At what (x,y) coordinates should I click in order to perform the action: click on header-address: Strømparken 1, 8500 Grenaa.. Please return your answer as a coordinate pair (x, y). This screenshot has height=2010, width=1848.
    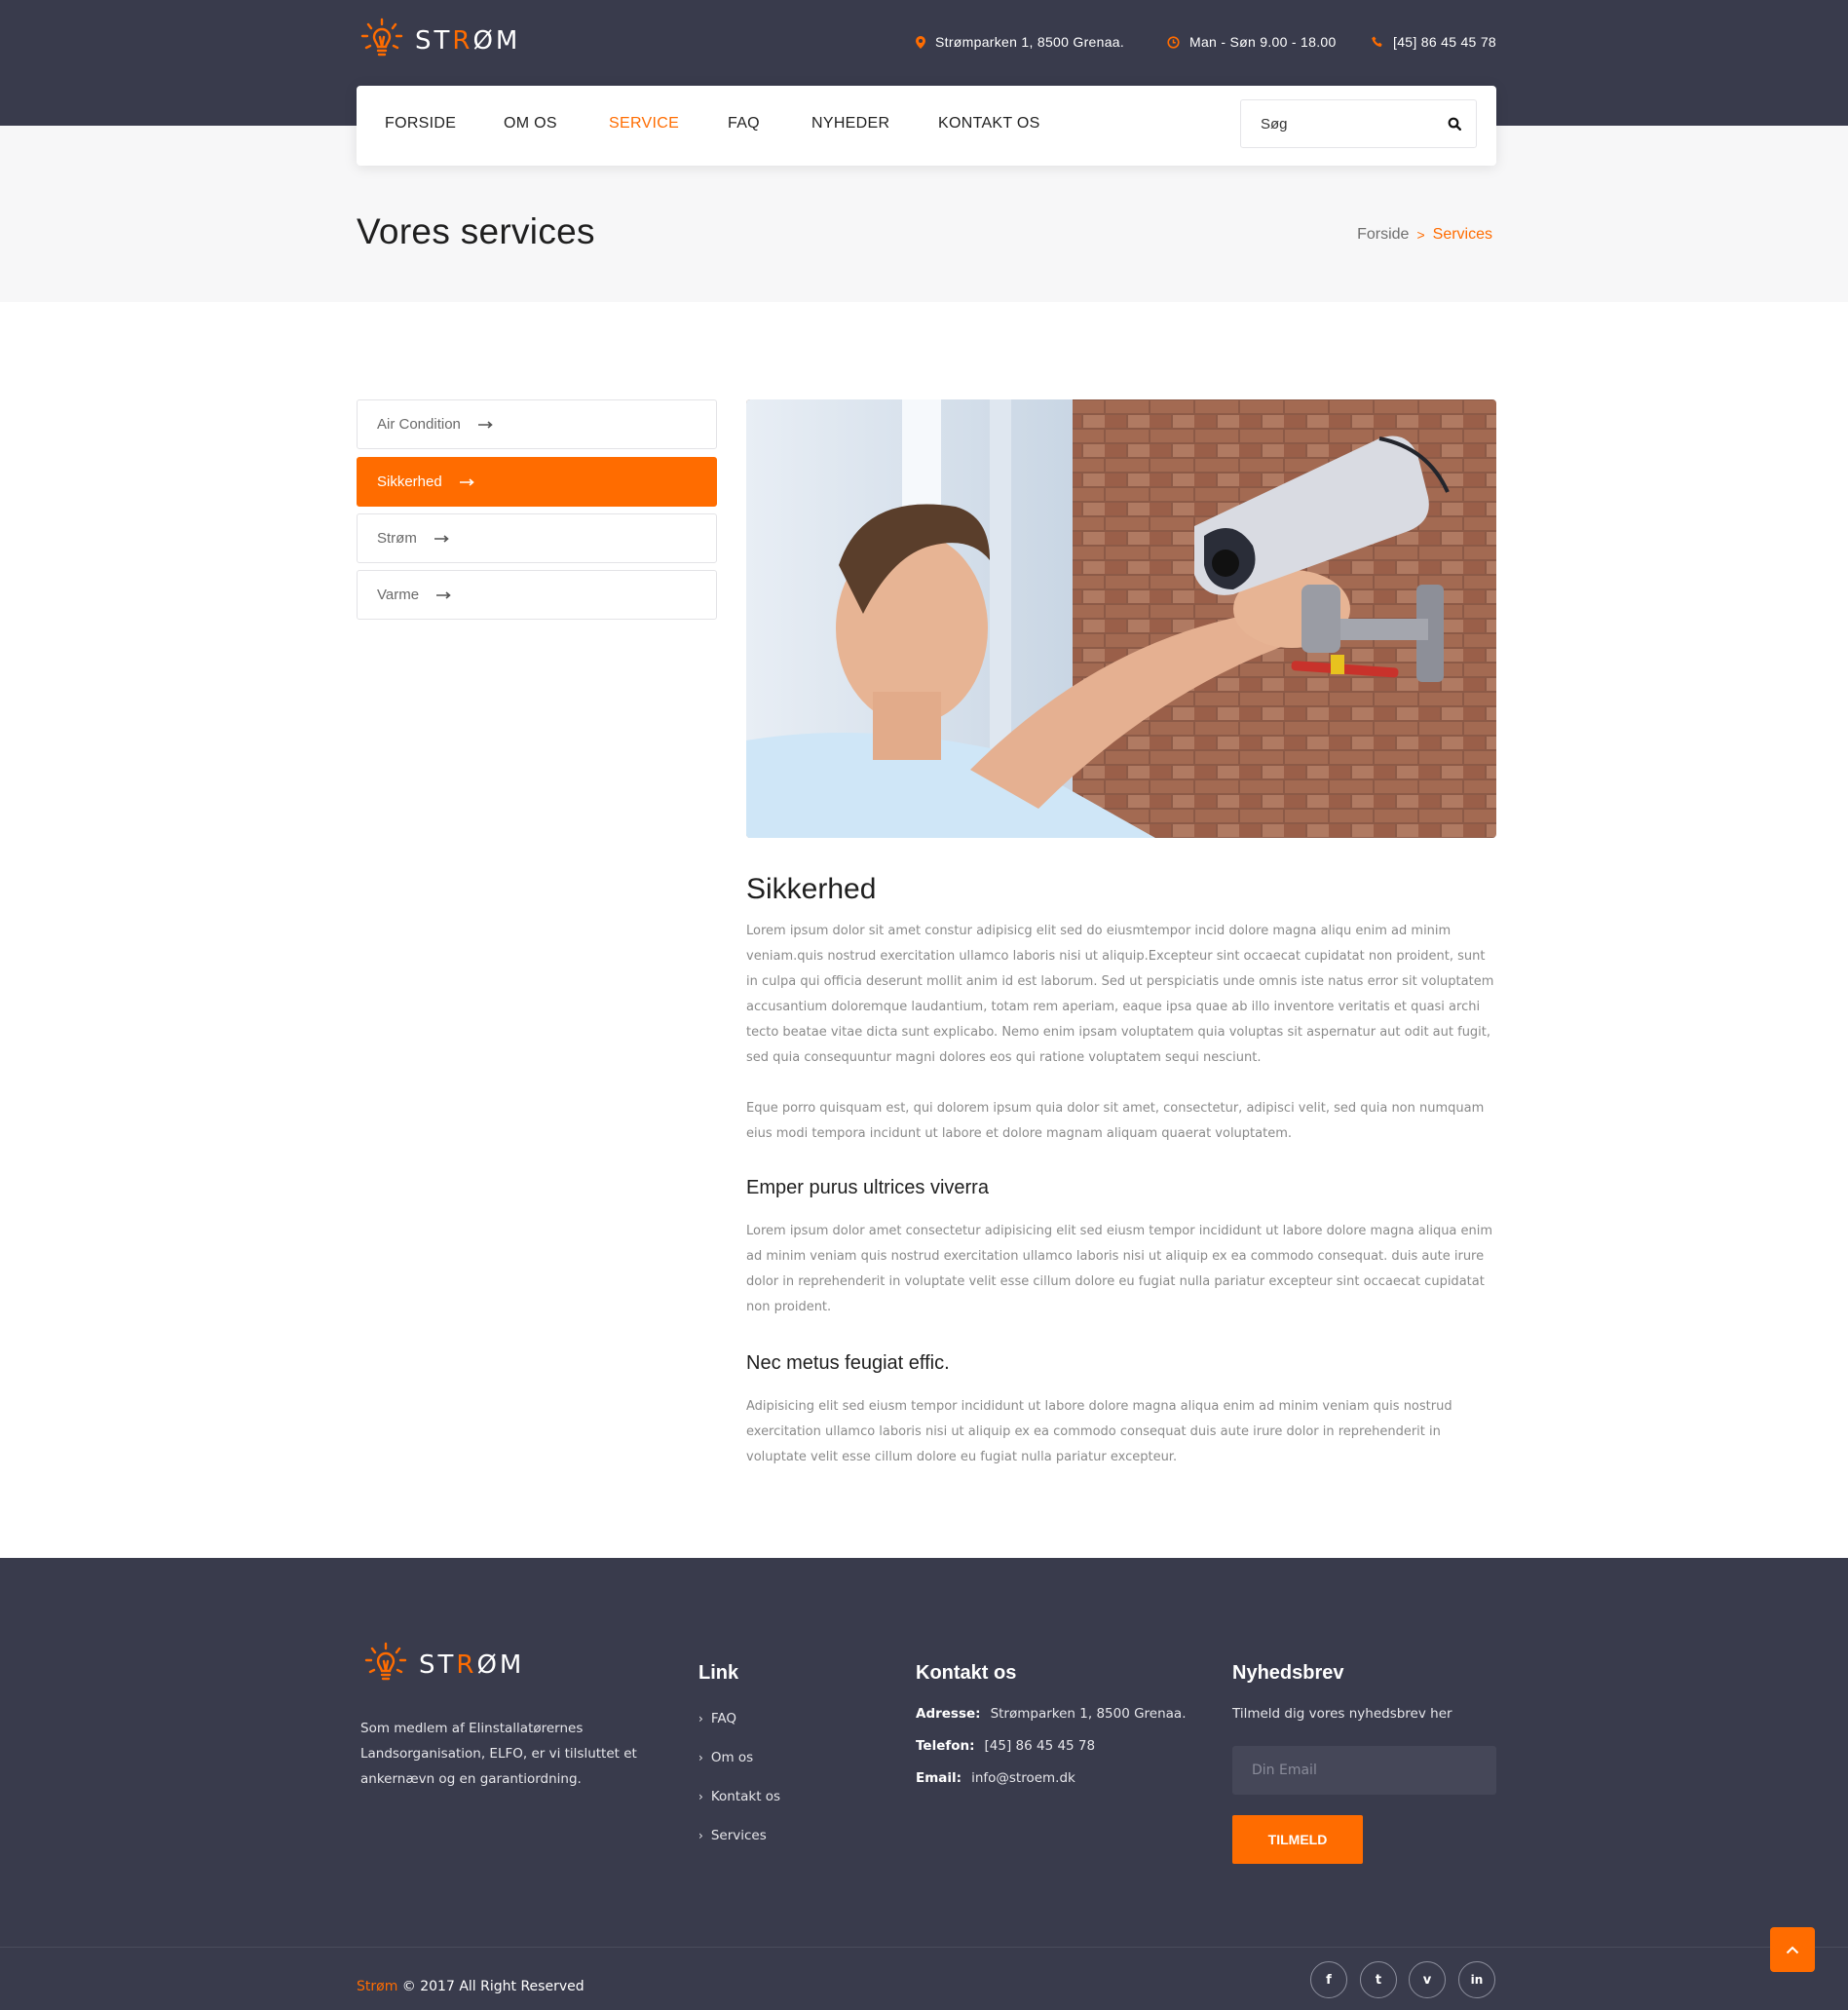
    Looking at the image, I should click on (1033, 42).